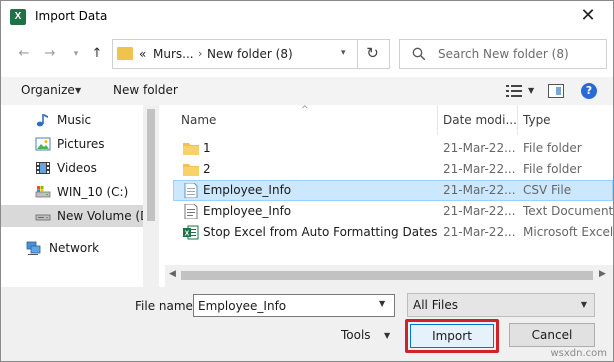 The width and height of the screenshot is (614, 362). What do you see at coordinates (93, 192) in the screenshot?
I see `nav-item-label: WIN_10 (C:)` at bounding box center [93, 192].